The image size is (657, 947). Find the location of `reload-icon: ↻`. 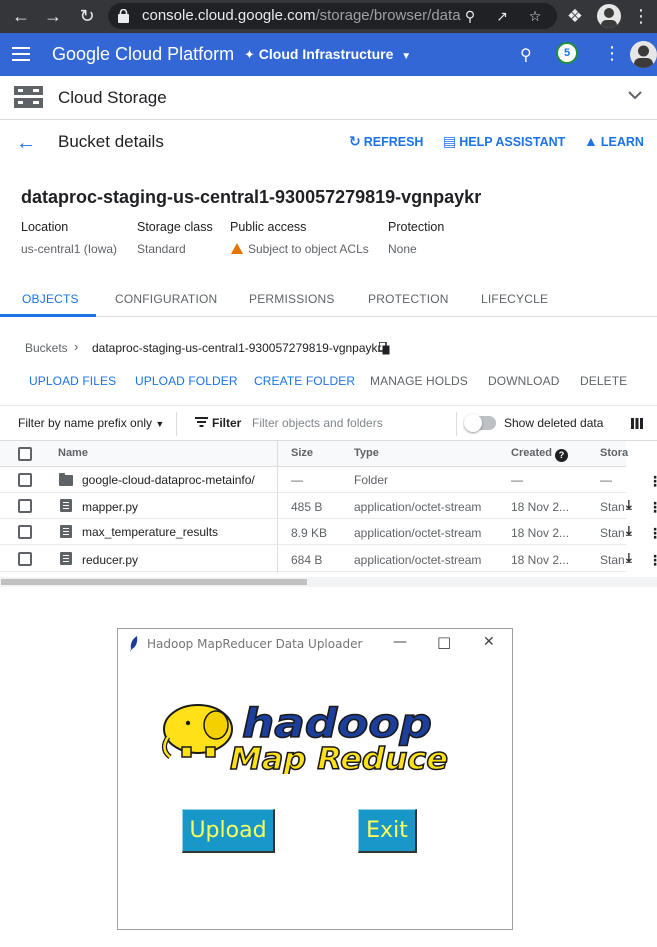

reload-icon: ↻ is located at coordinates (87, 16).